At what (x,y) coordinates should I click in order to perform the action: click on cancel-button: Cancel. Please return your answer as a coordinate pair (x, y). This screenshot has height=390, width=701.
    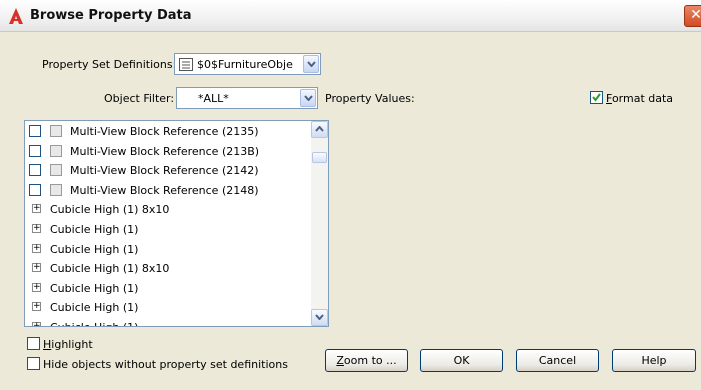
    Looking at the image, I should click on (557, 360).